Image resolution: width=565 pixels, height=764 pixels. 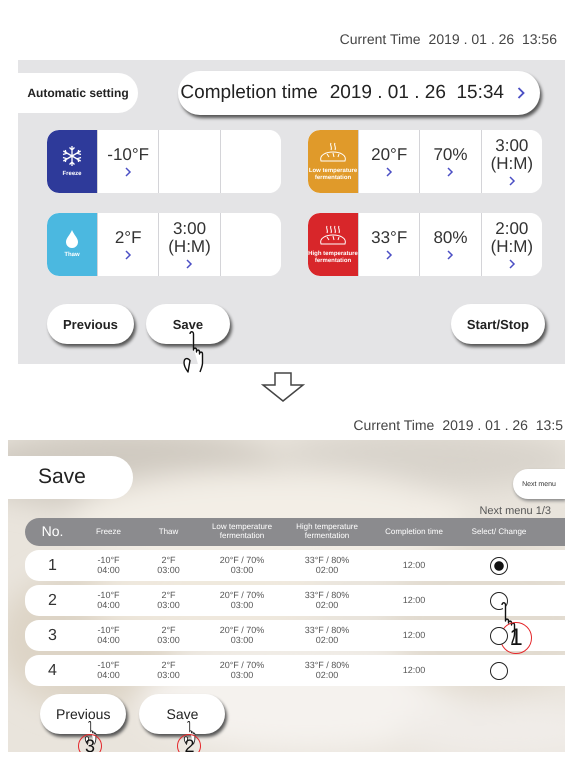 I want to click on step-marker: 2, so click(x=189, y=743).